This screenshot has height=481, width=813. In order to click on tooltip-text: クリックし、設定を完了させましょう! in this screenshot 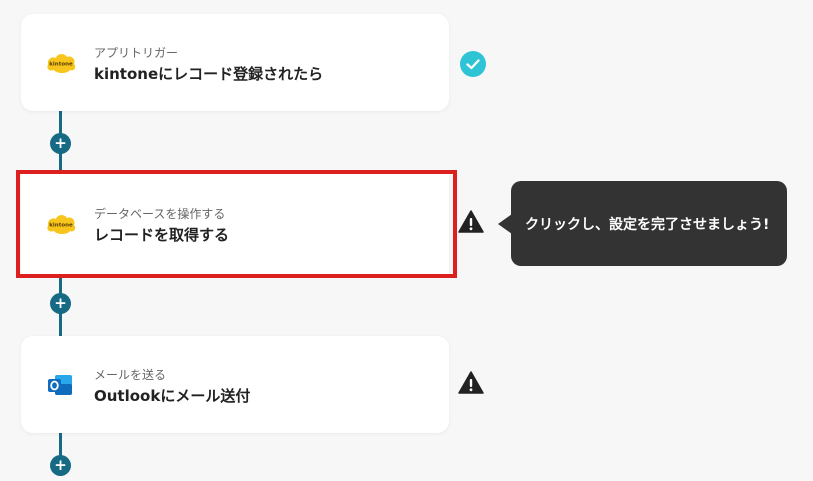, I will do `click(647, 224)`.